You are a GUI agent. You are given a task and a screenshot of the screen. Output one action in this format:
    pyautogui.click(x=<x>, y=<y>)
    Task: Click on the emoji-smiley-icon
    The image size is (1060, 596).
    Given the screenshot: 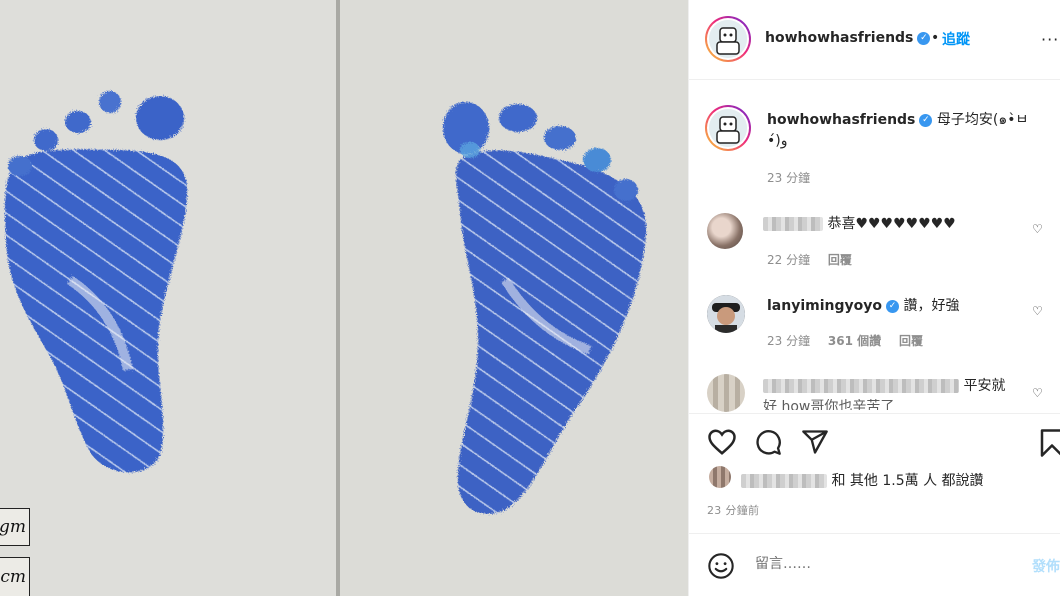 What is the action you would take?
    pyautogui.click(x=721, y=566)
    